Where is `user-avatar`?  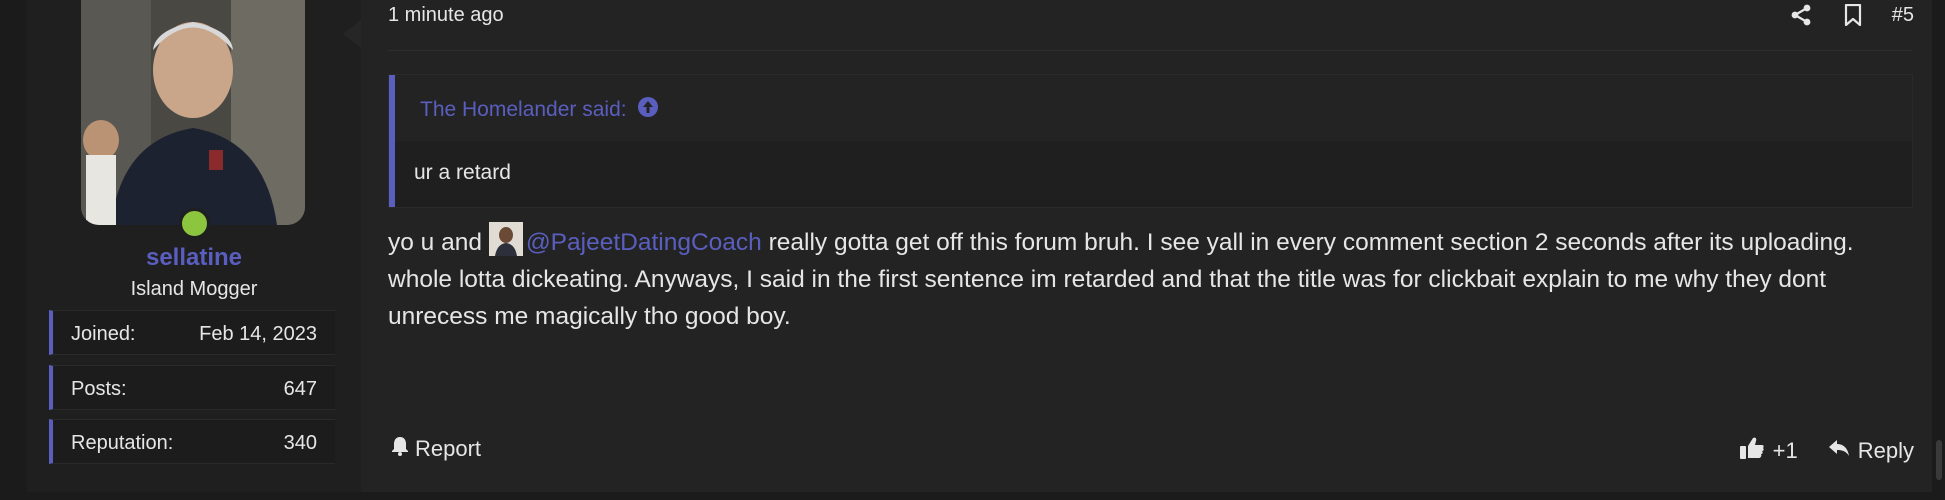 user-avatar is located at coordinates (193, 112).